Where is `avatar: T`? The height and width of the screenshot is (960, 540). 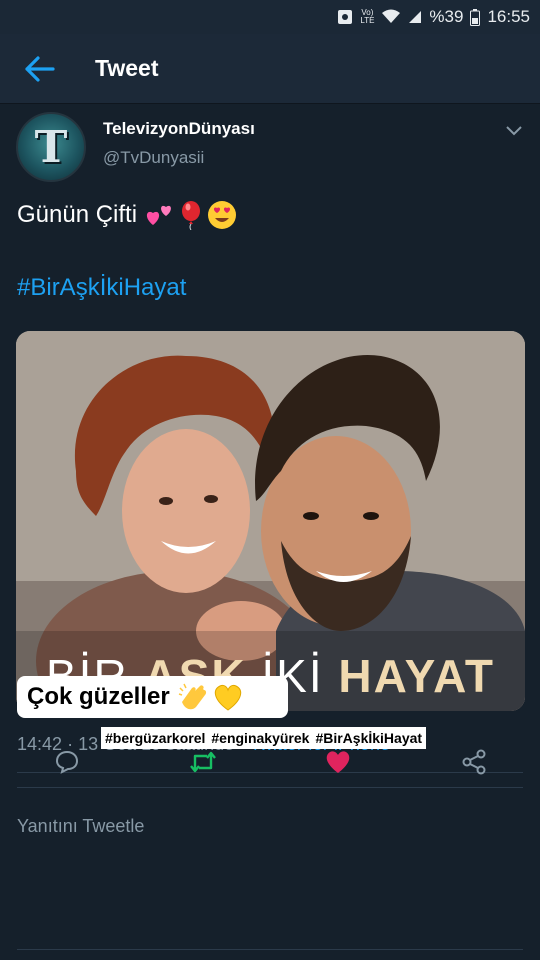 avatar: T is located at coordinates (51, 147).